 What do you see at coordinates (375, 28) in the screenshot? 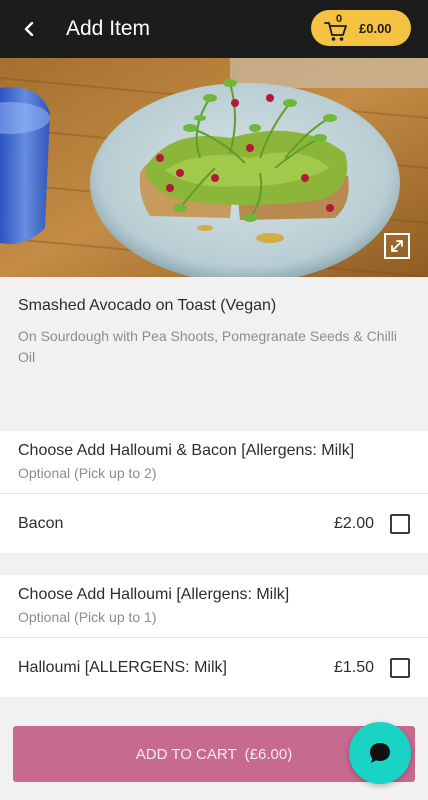
I see `cart-total: £0.00` at bounding box center [375, 28].